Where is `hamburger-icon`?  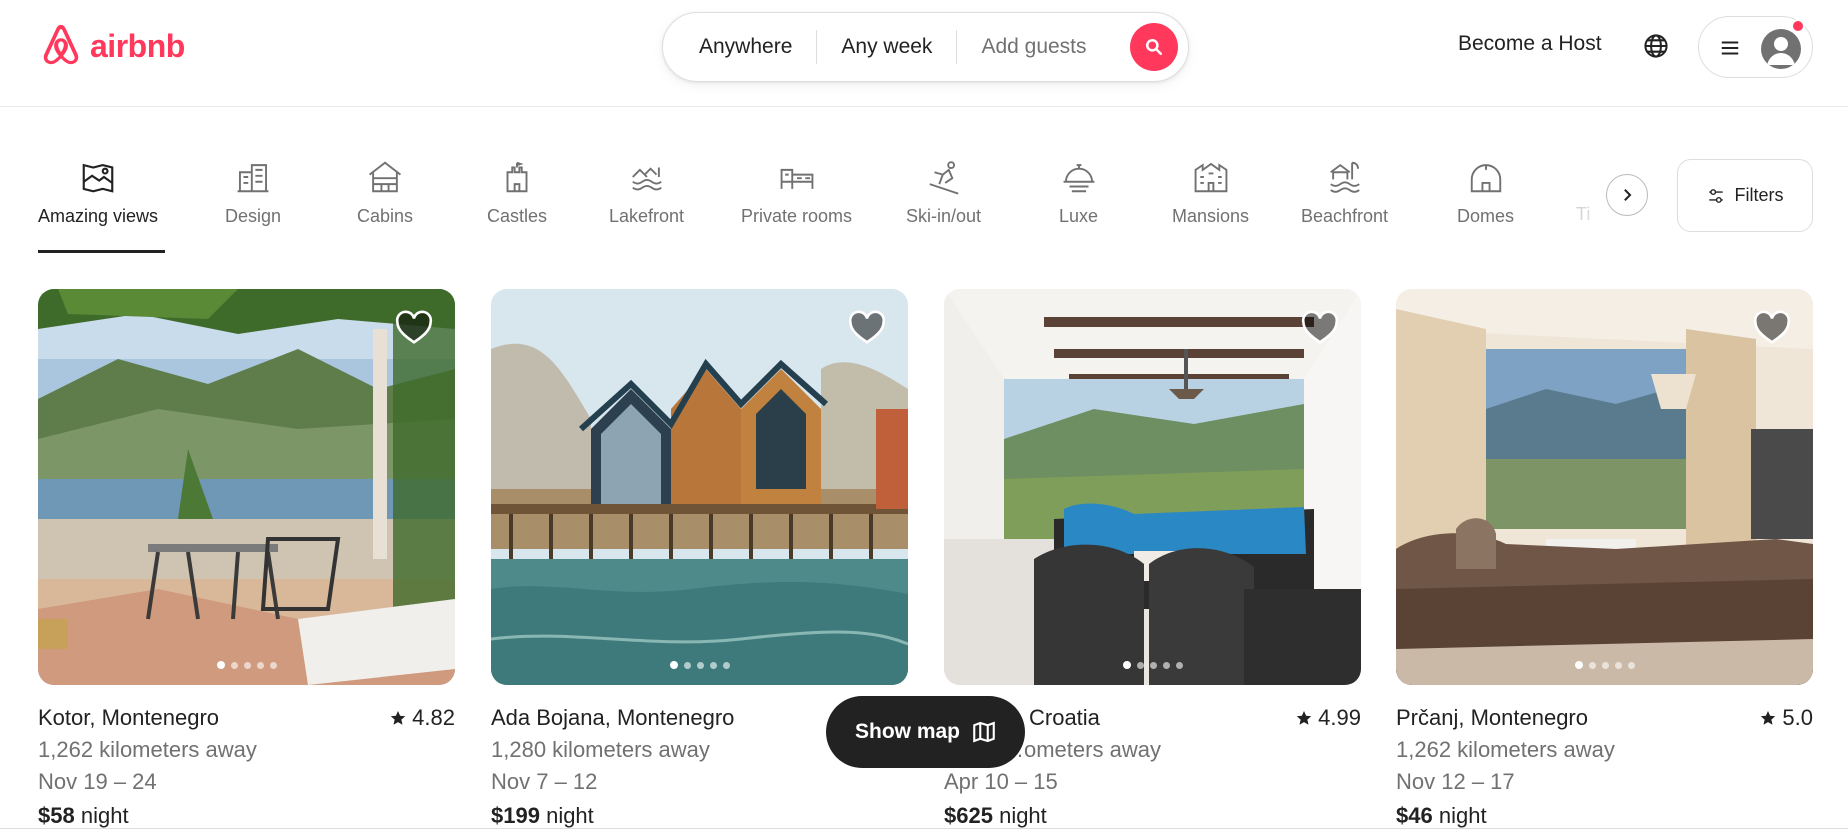
hamburger-icon is located at coordinates (1730, 48).